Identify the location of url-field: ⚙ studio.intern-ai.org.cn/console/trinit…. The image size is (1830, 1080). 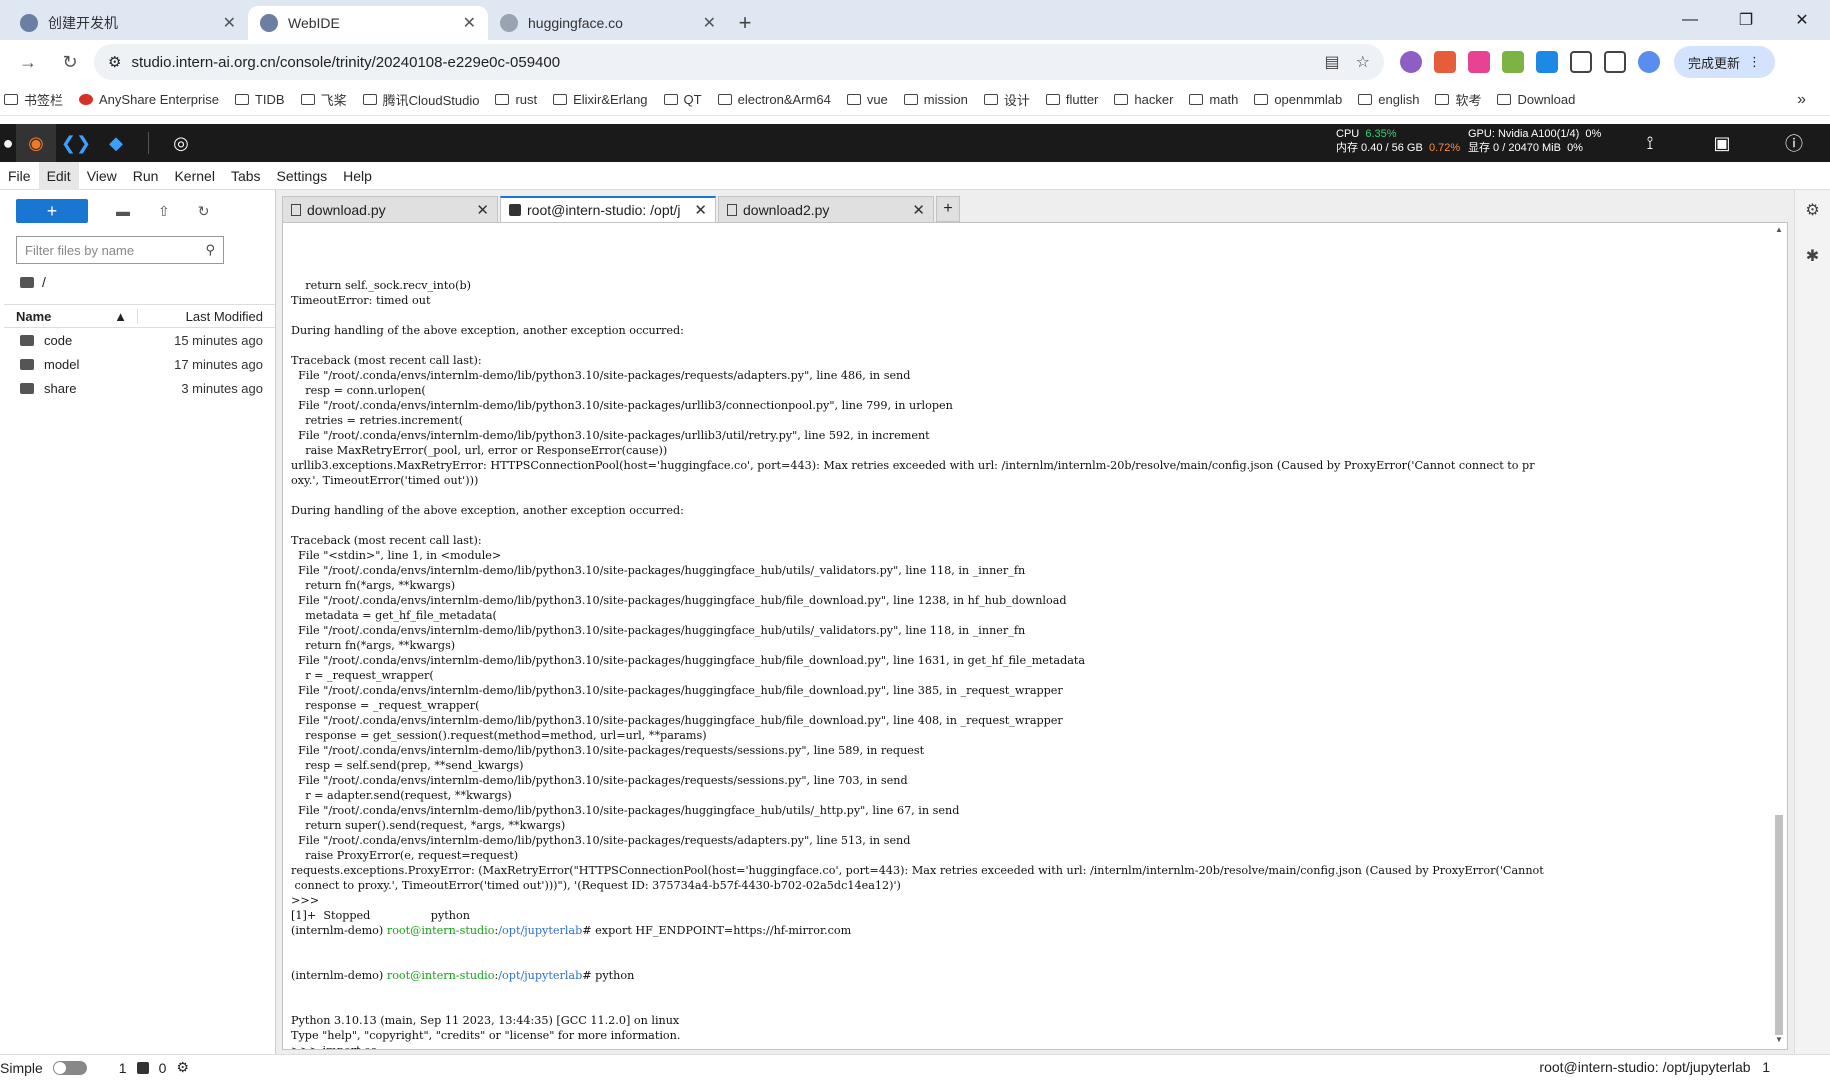
(739, 62).